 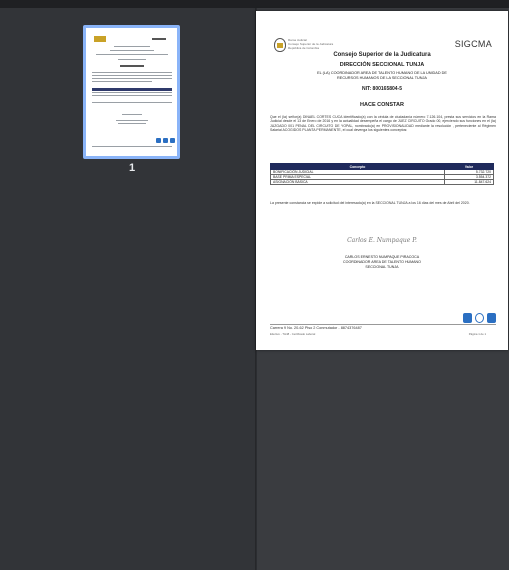 What do you see at coordinates (382, 55) in the screenshot?
I see `council-title: Consejo Superior de la Judicatura` at bounding box center [382, 55].